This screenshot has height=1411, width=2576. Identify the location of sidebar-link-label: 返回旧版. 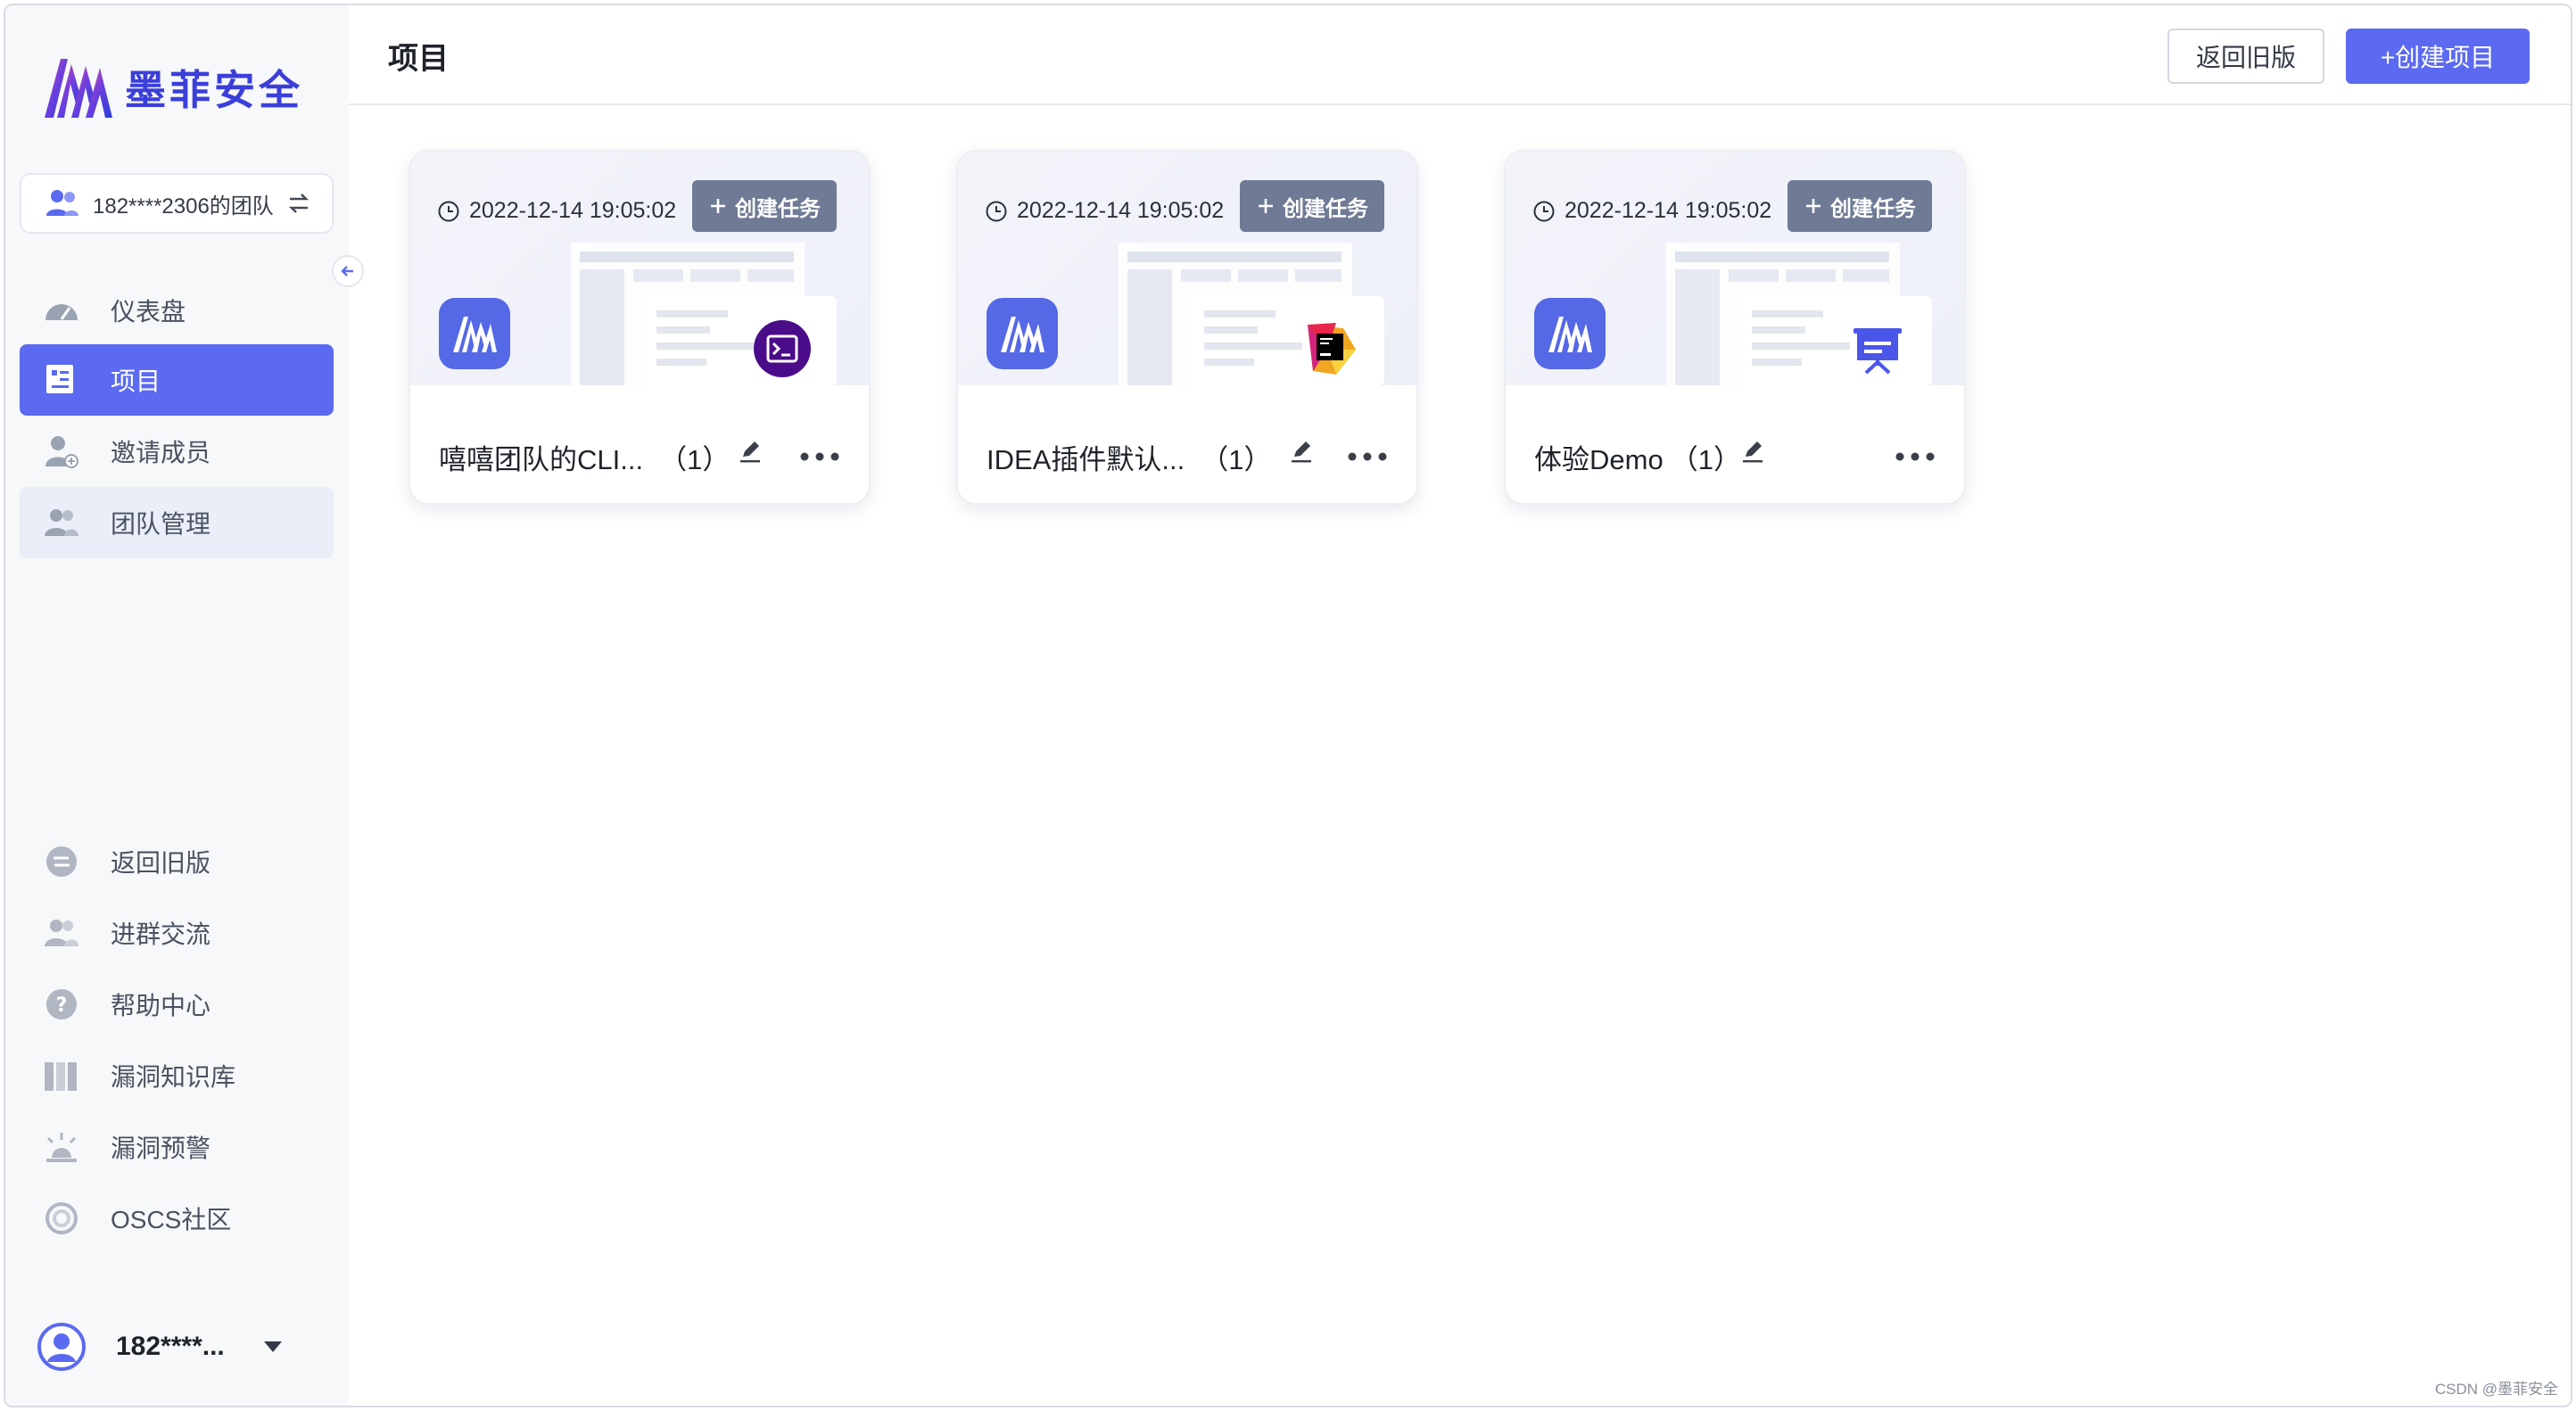
(161, 863).